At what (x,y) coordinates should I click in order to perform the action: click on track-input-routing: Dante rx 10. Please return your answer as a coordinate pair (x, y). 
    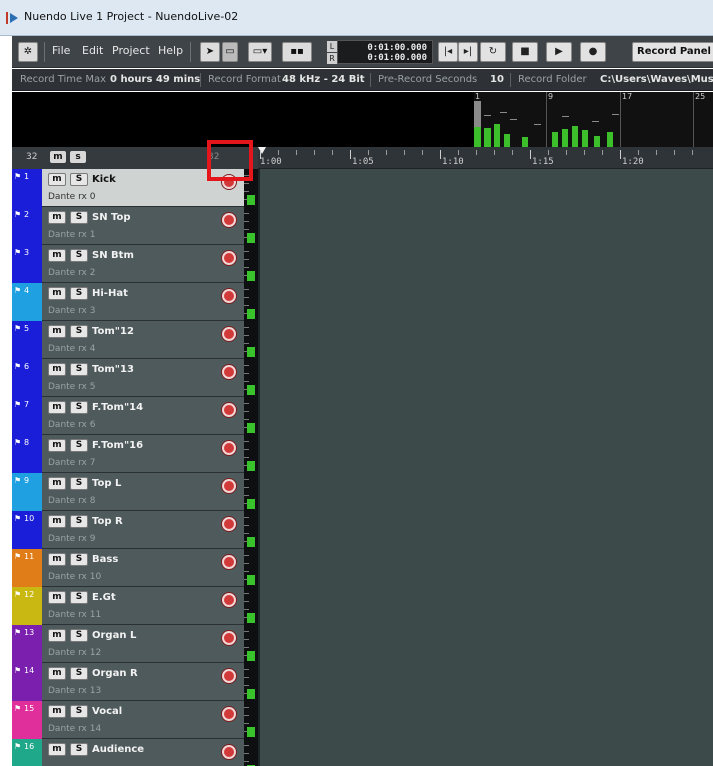
    Looking at the image, I should click on (74, 577).